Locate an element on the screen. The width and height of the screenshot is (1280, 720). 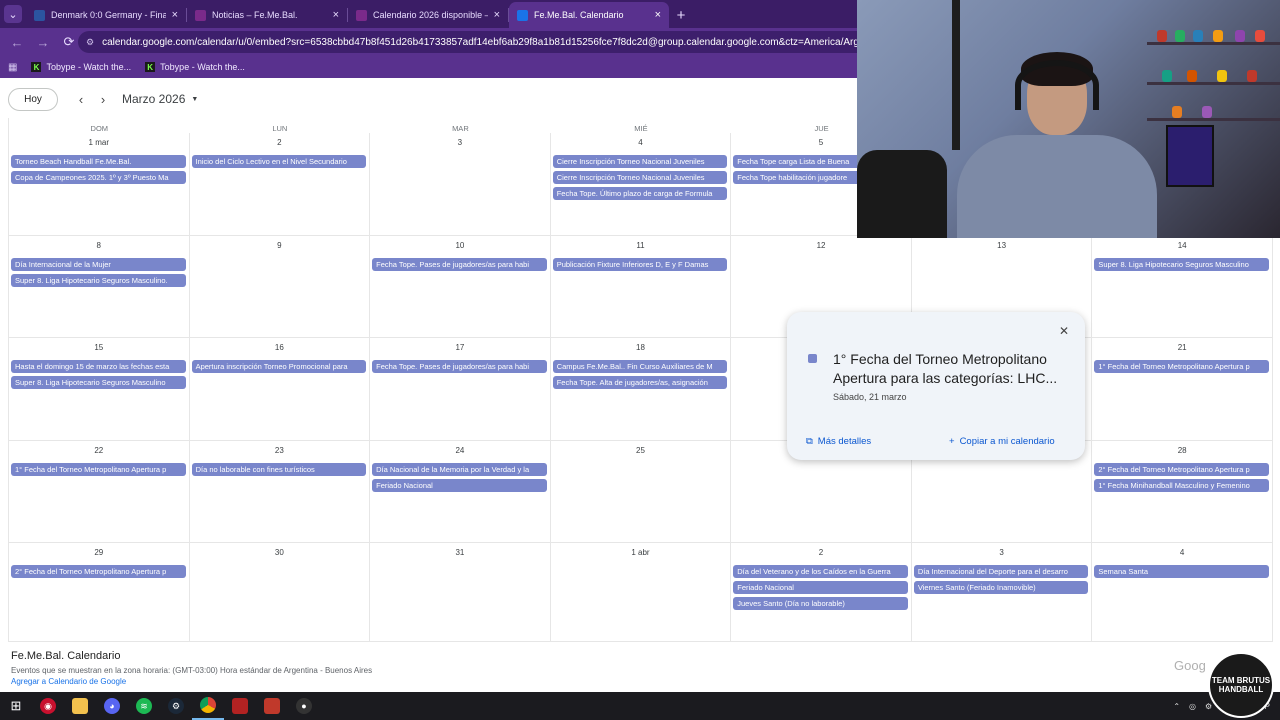
browser-tab: Denmark 0:0 Germany - Final | L × is located at coordinates (106, 15).